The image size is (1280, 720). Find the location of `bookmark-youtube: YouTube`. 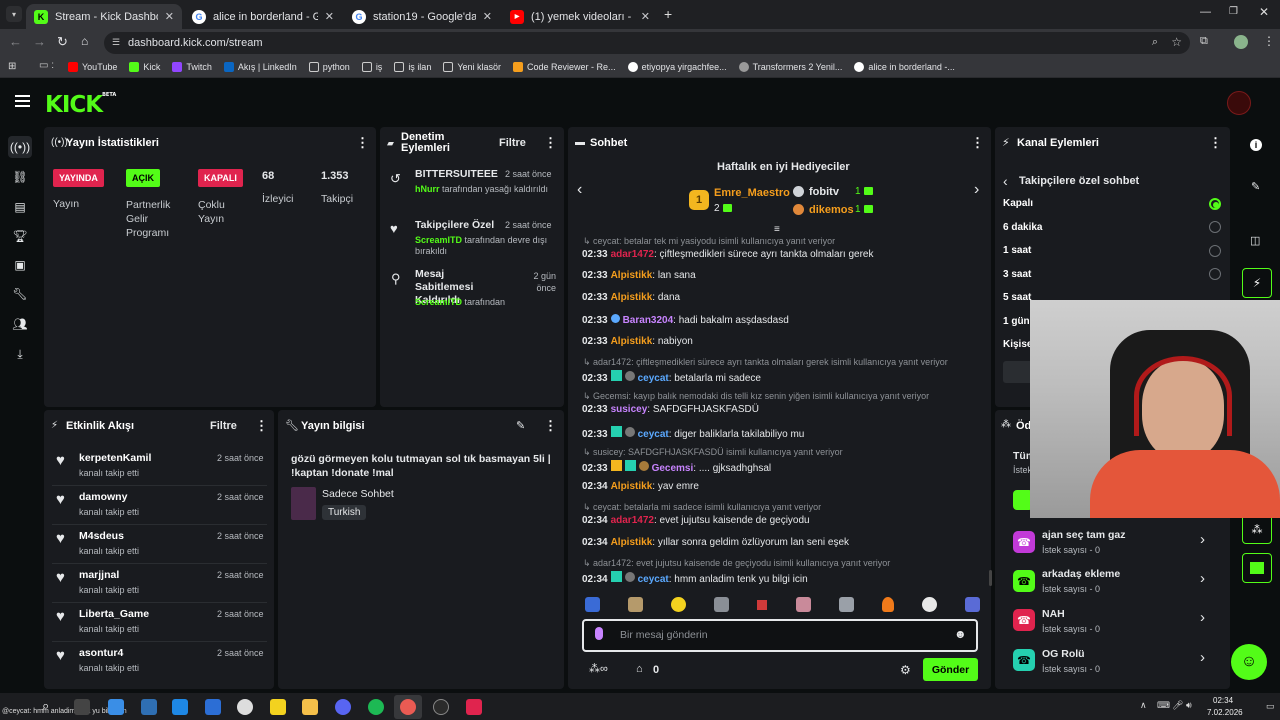

bookmark-youtube: YouTube is located at coordinates (92, 66).